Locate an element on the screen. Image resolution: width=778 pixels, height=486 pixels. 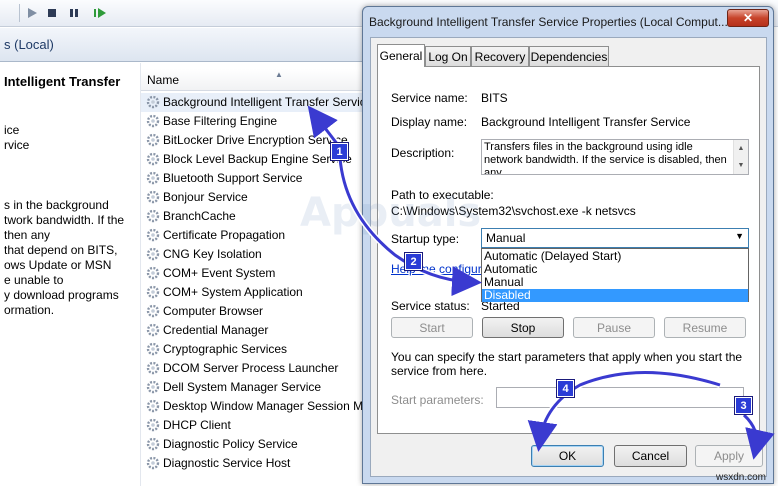
service-name: Diagnostic Policy Service is located at coordinates (230, 444).